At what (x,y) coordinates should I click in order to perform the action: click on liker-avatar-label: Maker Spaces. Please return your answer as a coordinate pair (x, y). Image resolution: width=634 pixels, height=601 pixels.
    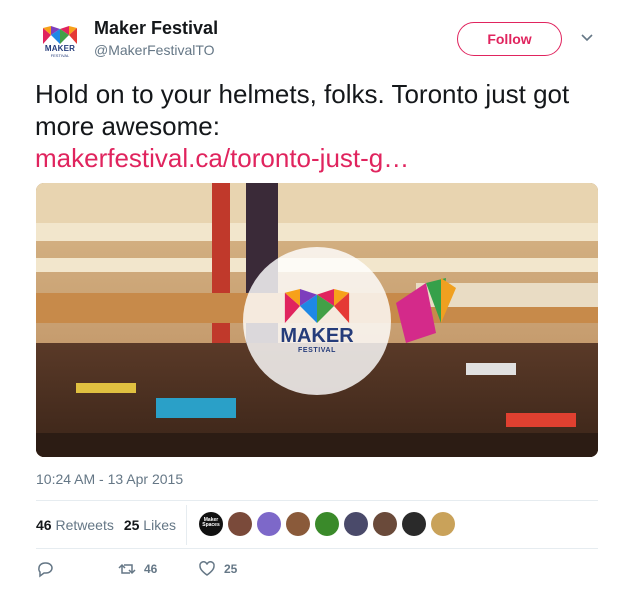
    Looking at the image, I should click on (211, 522).